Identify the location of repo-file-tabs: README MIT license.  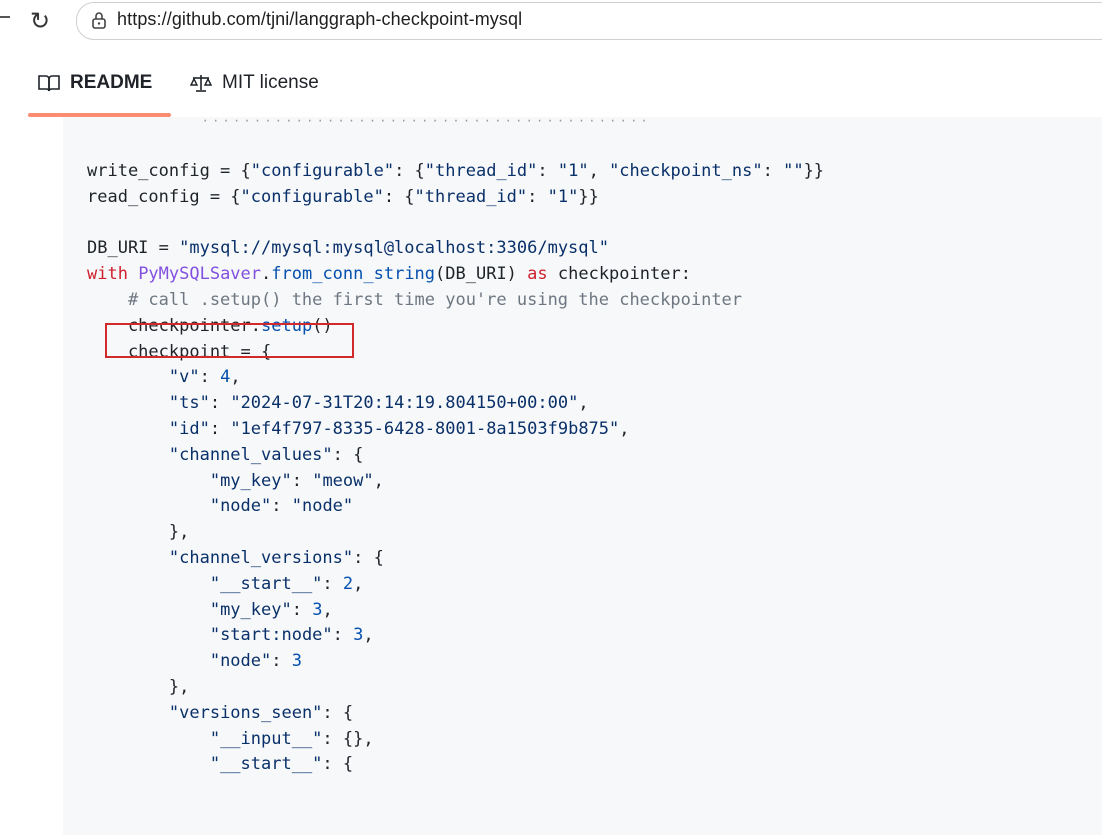
(551, 90).